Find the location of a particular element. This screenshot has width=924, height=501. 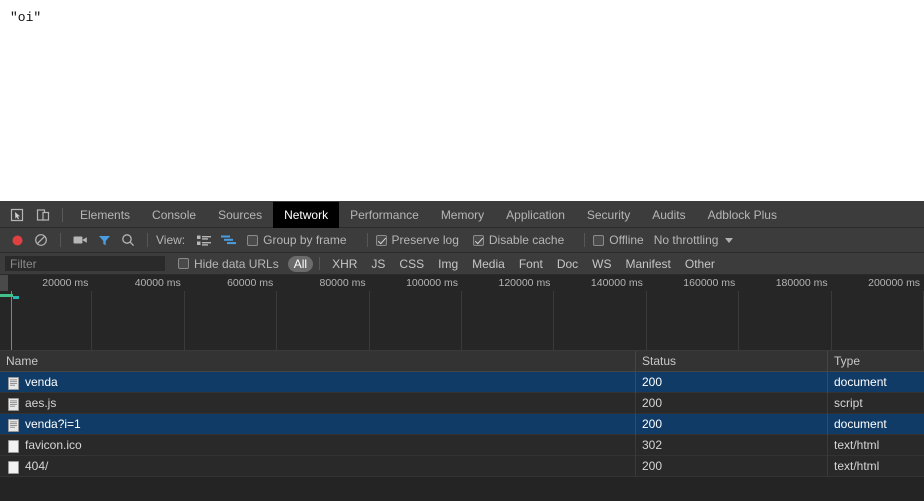

filter-type-js: JS is located at coordinates (378, 264).